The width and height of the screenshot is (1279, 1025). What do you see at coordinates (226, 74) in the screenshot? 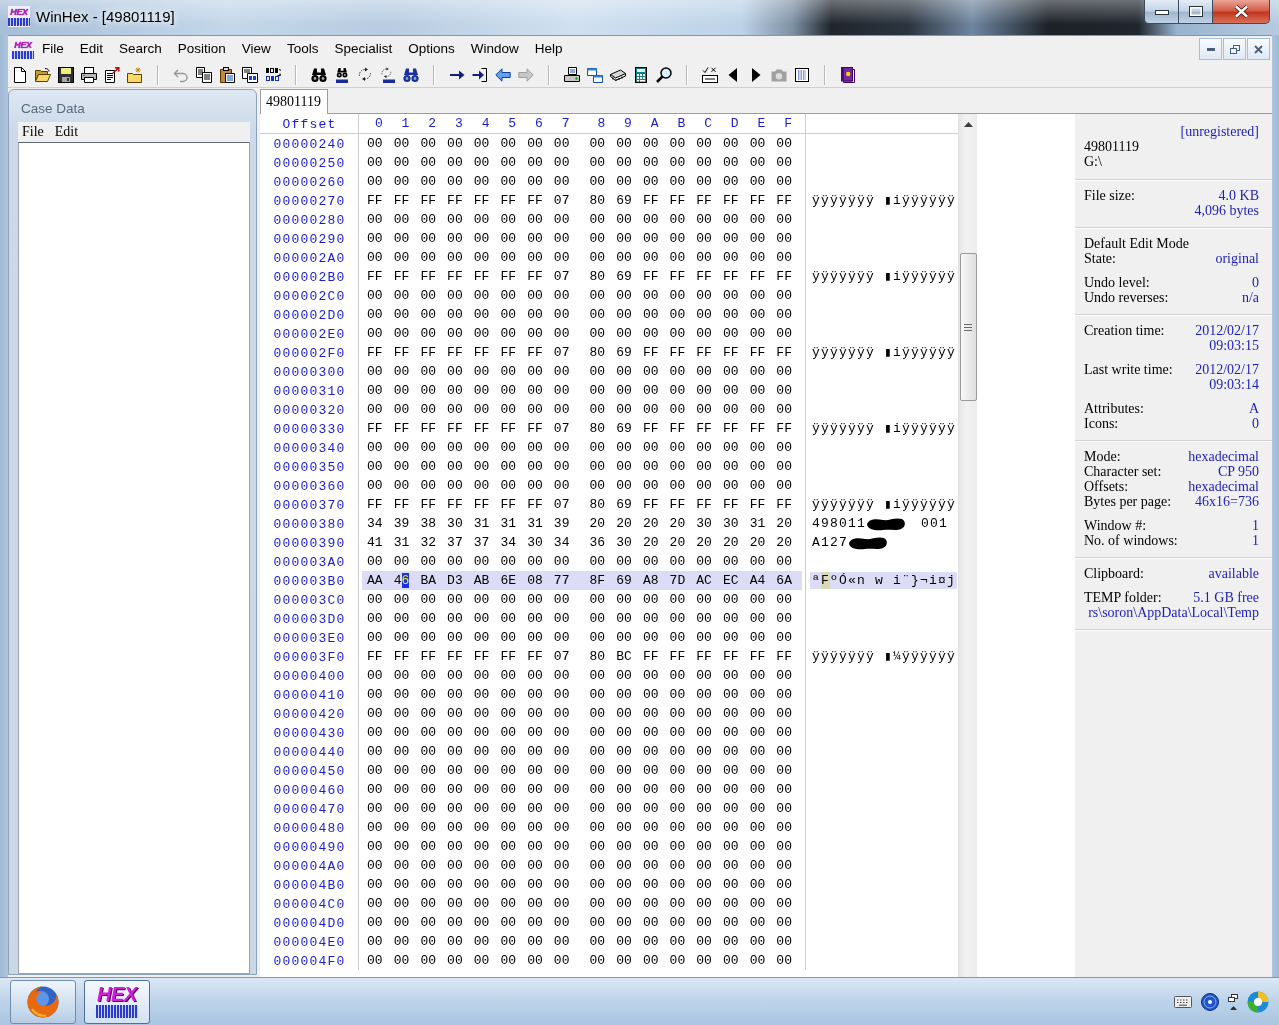
I see `clipboard-icon` at bounding box center [226, 74].